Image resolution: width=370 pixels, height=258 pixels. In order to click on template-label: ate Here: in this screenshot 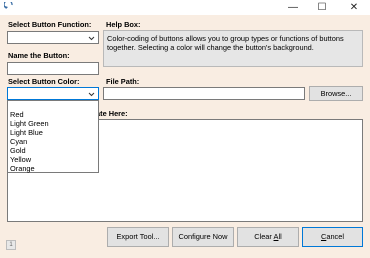, I will do `click(112, 113)`.